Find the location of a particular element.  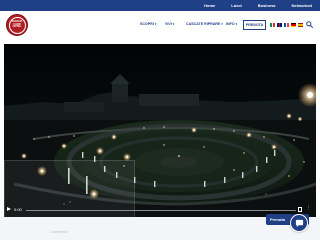

video-progress-bar is located at coordinates (161, 210).